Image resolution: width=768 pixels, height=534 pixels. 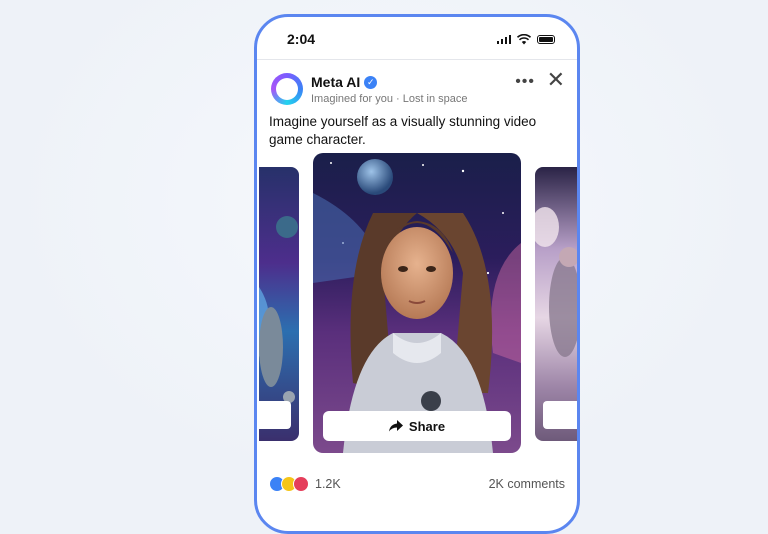 I want to click on wifi-icon, so click(x=524, y=38).